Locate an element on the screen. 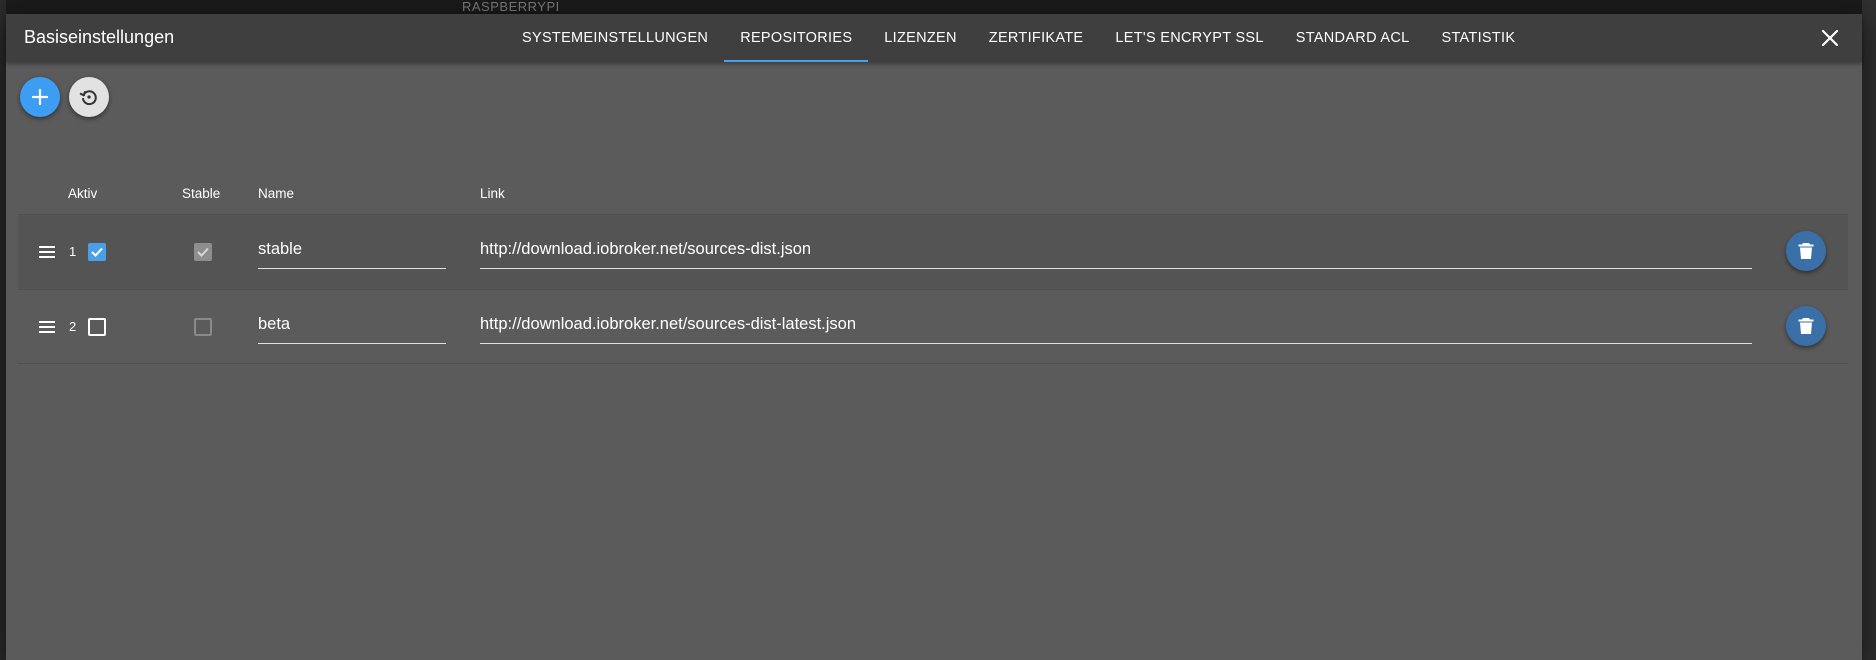 The height and width of the screenshot is (660, 1876). column-header-stable: Stable is located at coordinates (201, 193).